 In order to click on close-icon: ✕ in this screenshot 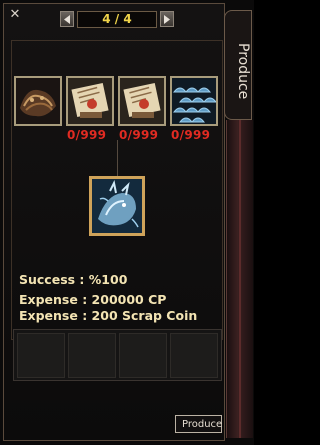, I will do `click(15, 14)`.